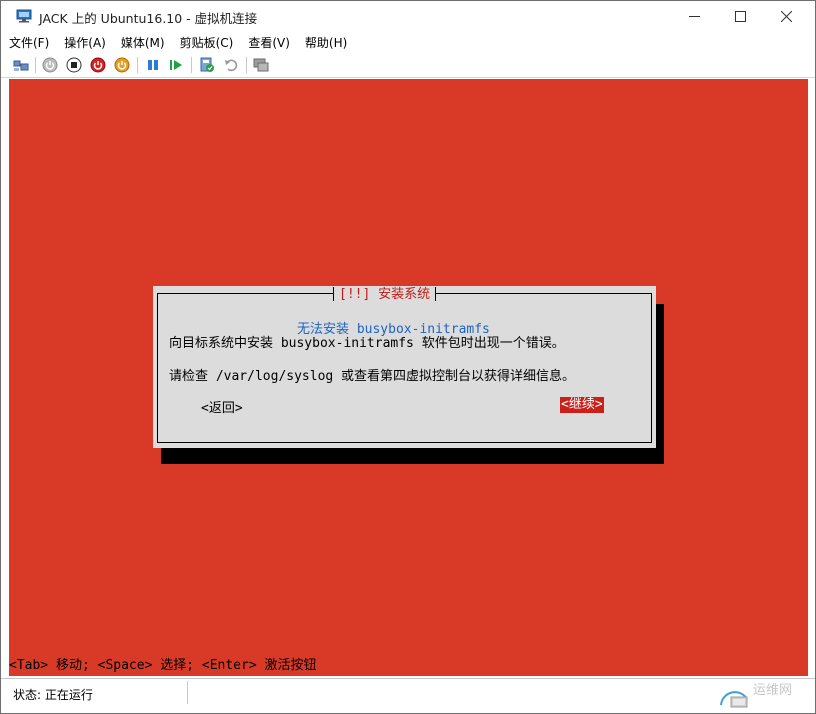  Describe the element at coordinates (142, 42) in the screenshot. I see `menu-media: 媒体(M)` at that location.